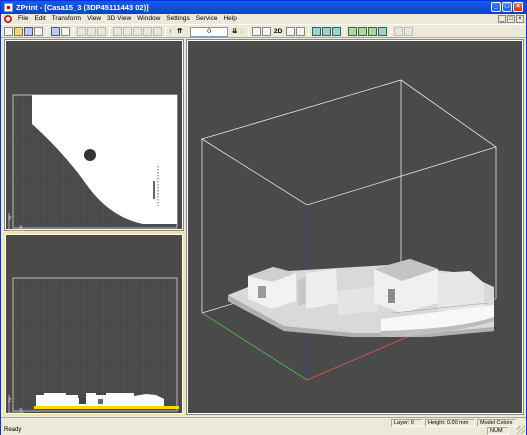 Image resolution: width=527 pixels, height=435 pixels. I want to click on minimize-button: _, so click(496, 7).